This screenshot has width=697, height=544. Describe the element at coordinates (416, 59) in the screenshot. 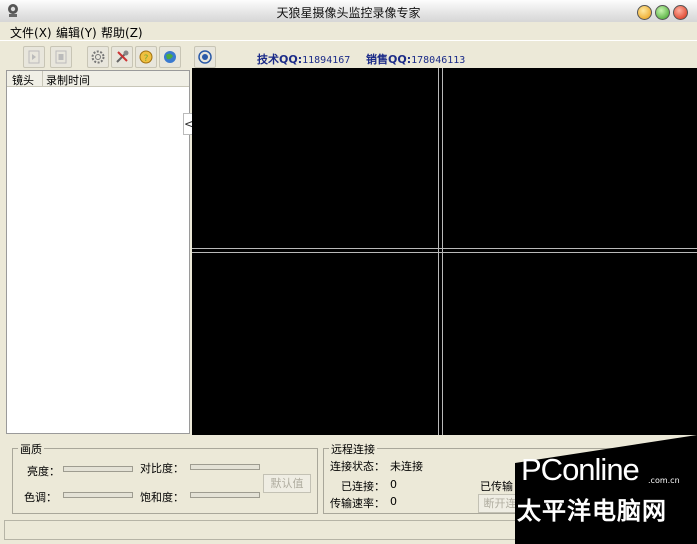

I see `sales-qq: 销售QQ:178046113` at that location.